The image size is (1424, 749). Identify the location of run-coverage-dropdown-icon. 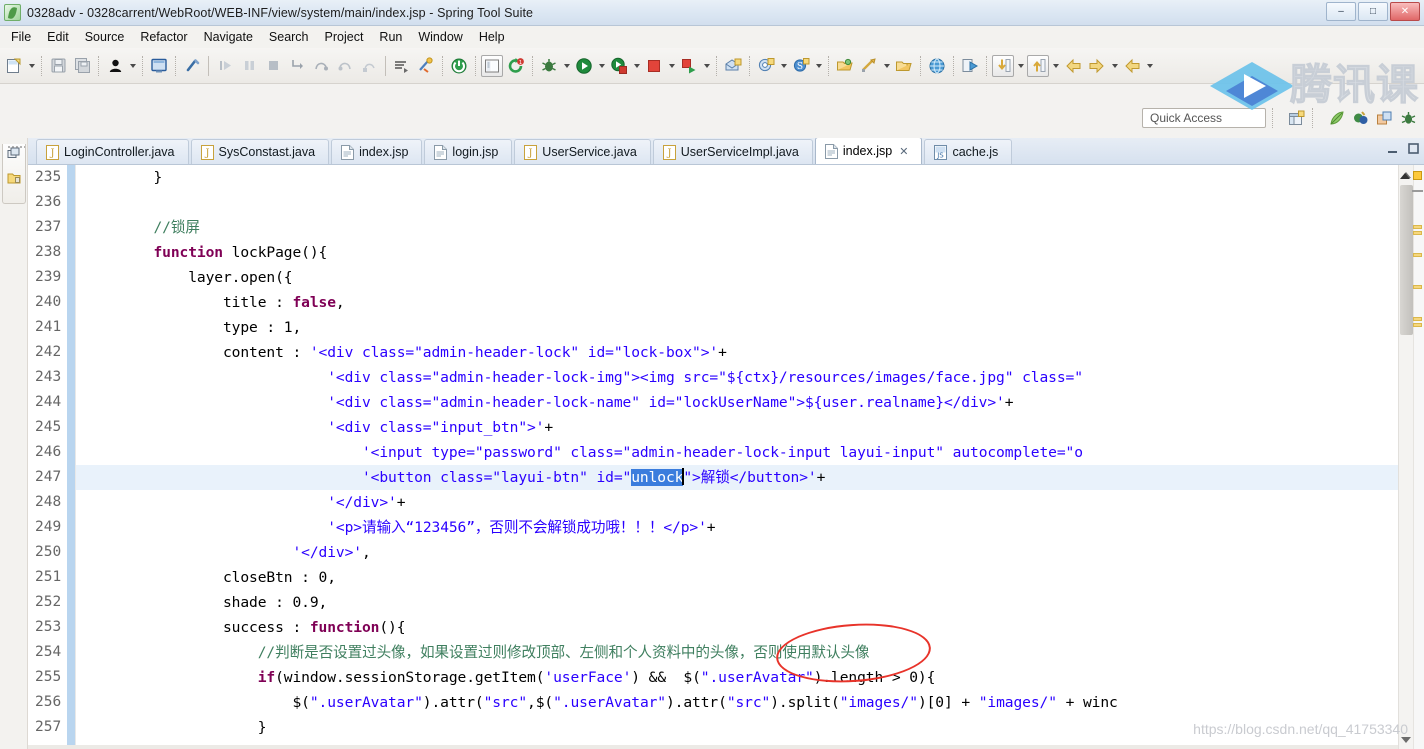
(636, 66).